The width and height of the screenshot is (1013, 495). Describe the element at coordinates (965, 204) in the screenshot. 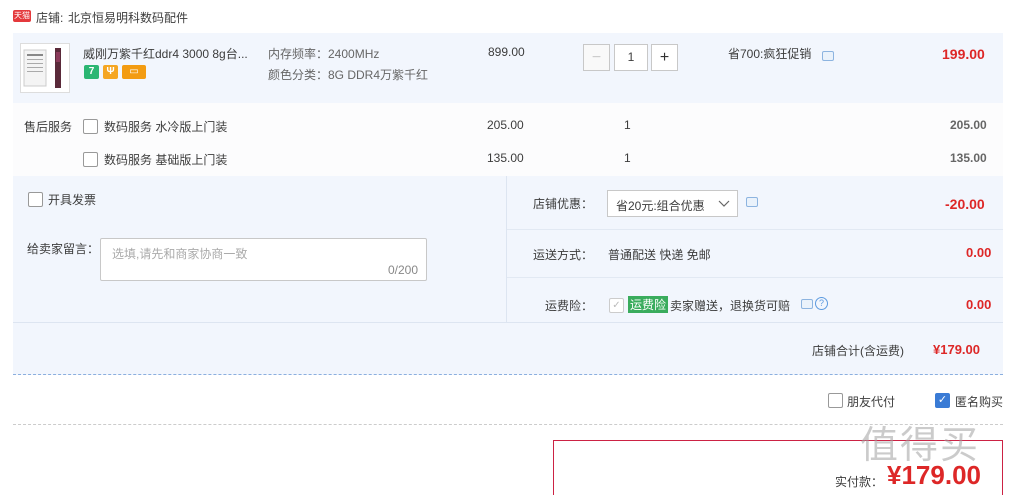

I see `discount-amount: -20.00` at that location.